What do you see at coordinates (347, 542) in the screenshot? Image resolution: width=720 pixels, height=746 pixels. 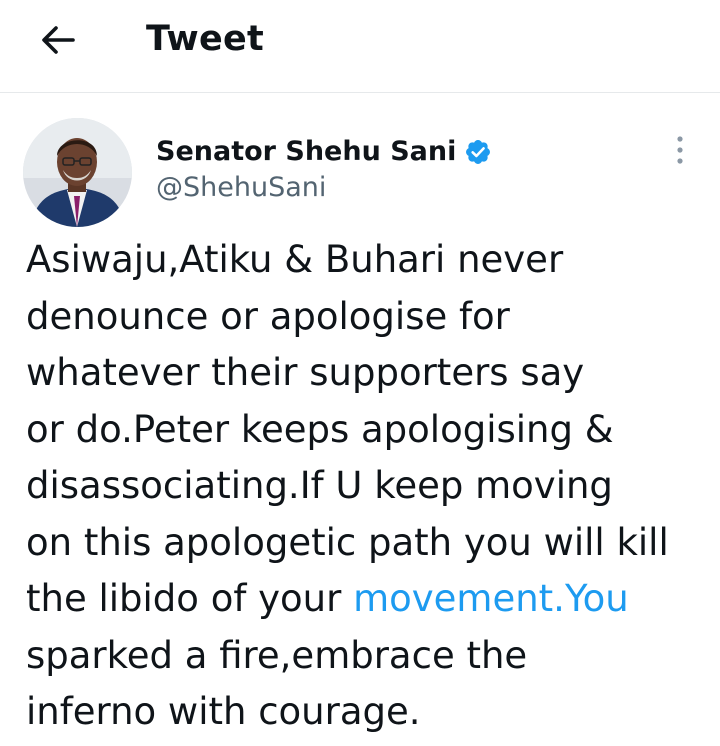 I see `tweet-line: on this apologetic path you will kill` at bounding box center [347, 542].